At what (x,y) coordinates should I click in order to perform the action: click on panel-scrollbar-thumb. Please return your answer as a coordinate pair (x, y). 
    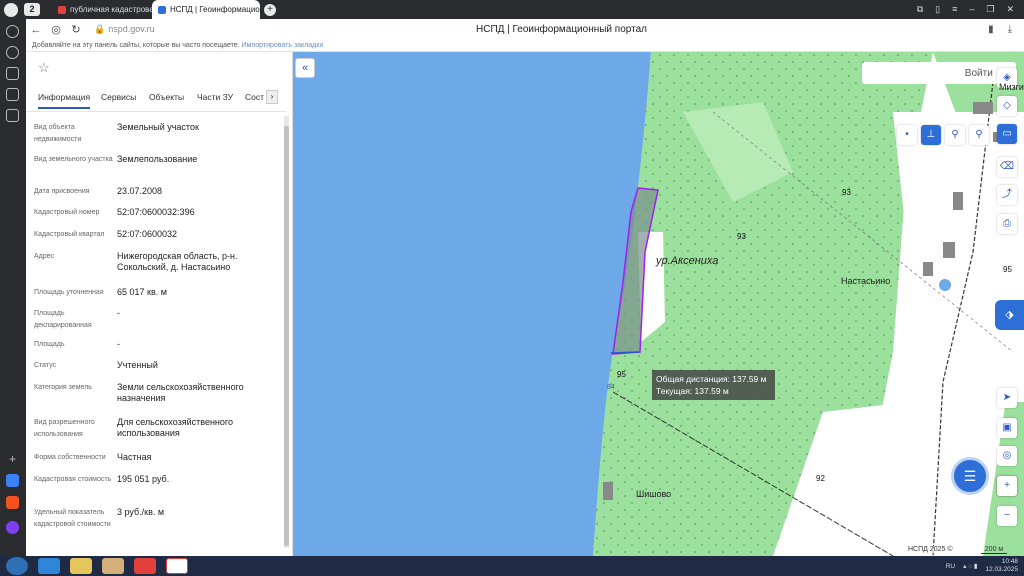
    Looking at the image, I should click on (286, 336).